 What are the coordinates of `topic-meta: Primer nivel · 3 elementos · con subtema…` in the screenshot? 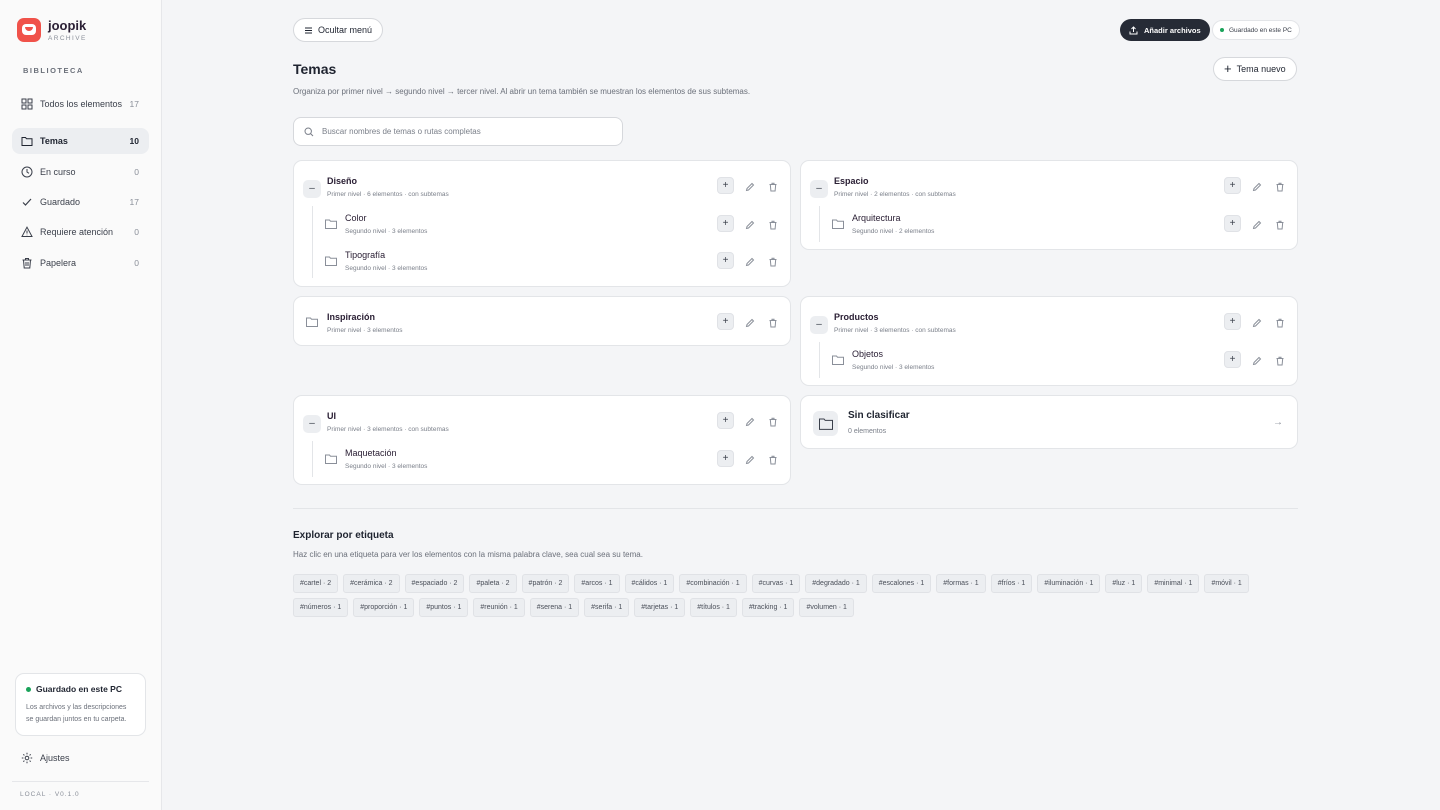 It's located at (895, 330).